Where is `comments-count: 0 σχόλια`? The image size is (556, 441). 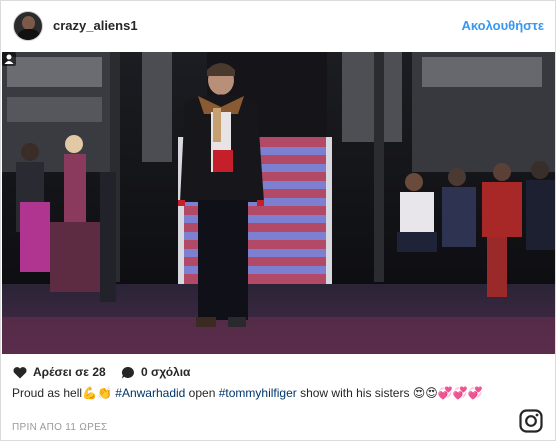
comments-count: 0 σχόλια is located at coordinates (166, 372).